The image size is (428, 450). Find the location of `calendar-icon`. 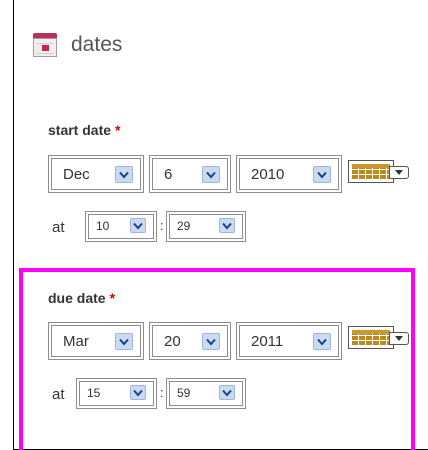

calendar-icon is located at coordinates (45, 45).